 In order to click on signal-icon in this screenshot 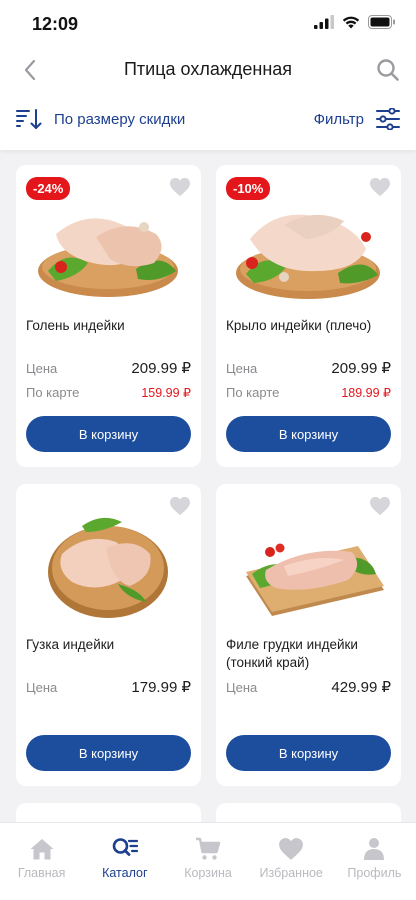, I will do `click(324, 22)`.